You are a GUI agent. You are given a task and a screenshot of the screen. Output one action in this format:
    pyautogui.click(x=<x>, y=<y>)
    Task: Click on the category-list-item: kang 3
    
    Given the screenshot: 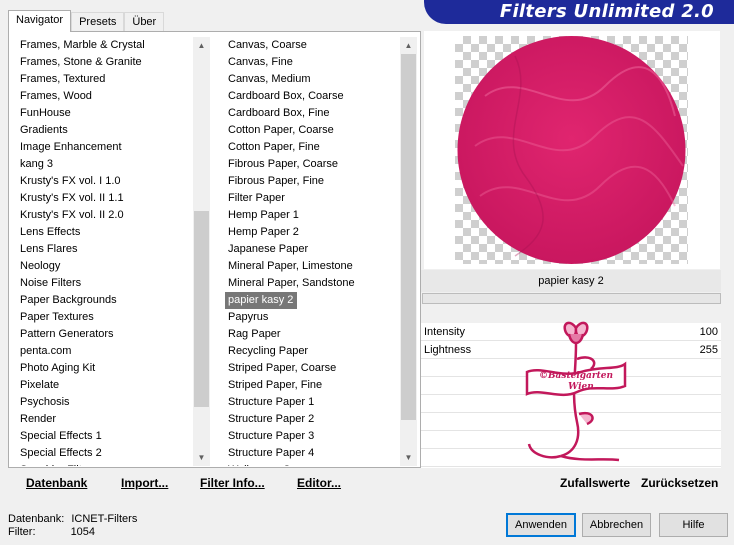 What is the action you would take?
    pyautogui.click(x=105, y=164)
    